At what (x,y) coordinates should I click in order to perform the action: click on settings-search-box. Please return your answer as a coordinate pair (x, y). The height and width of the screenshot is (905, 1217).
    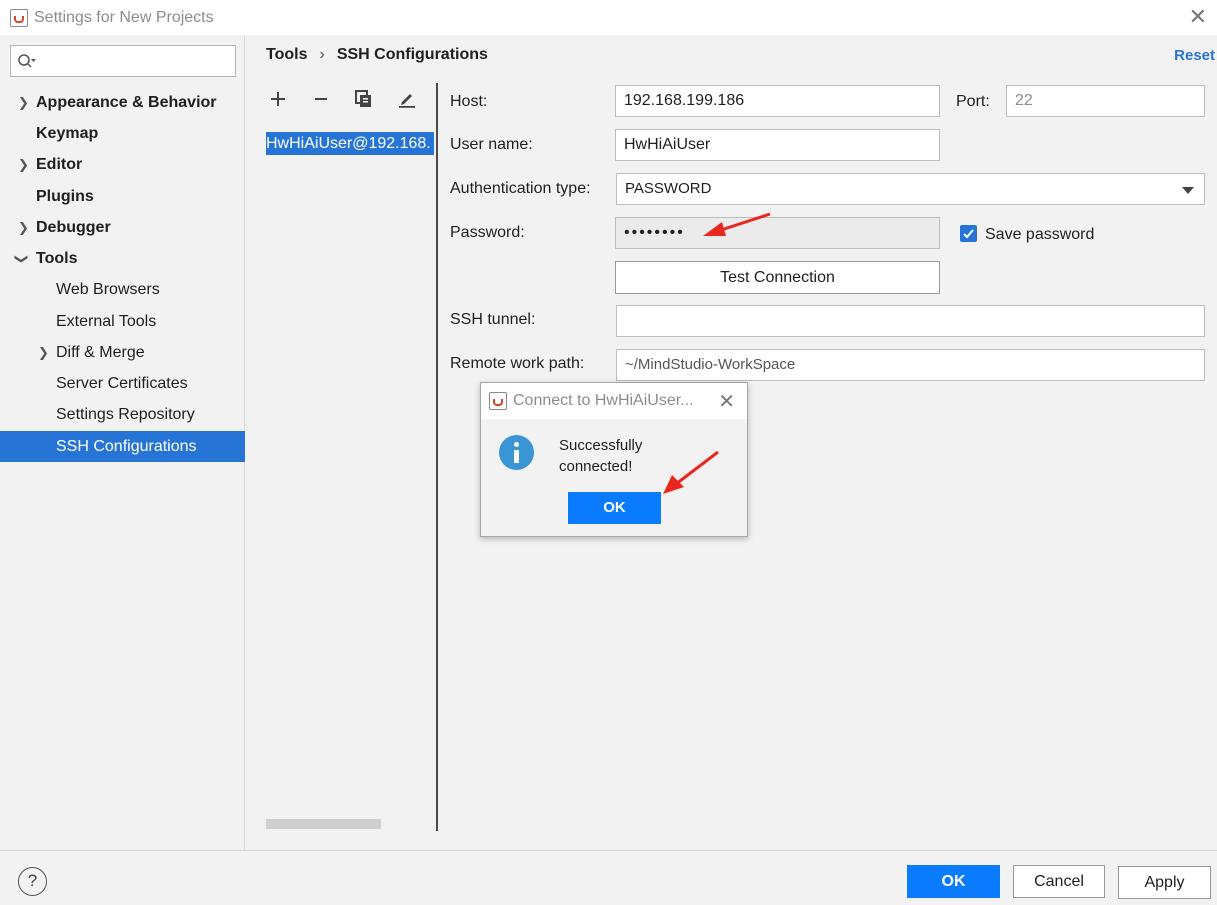
    Looking at the image, I should click on (123, 61).